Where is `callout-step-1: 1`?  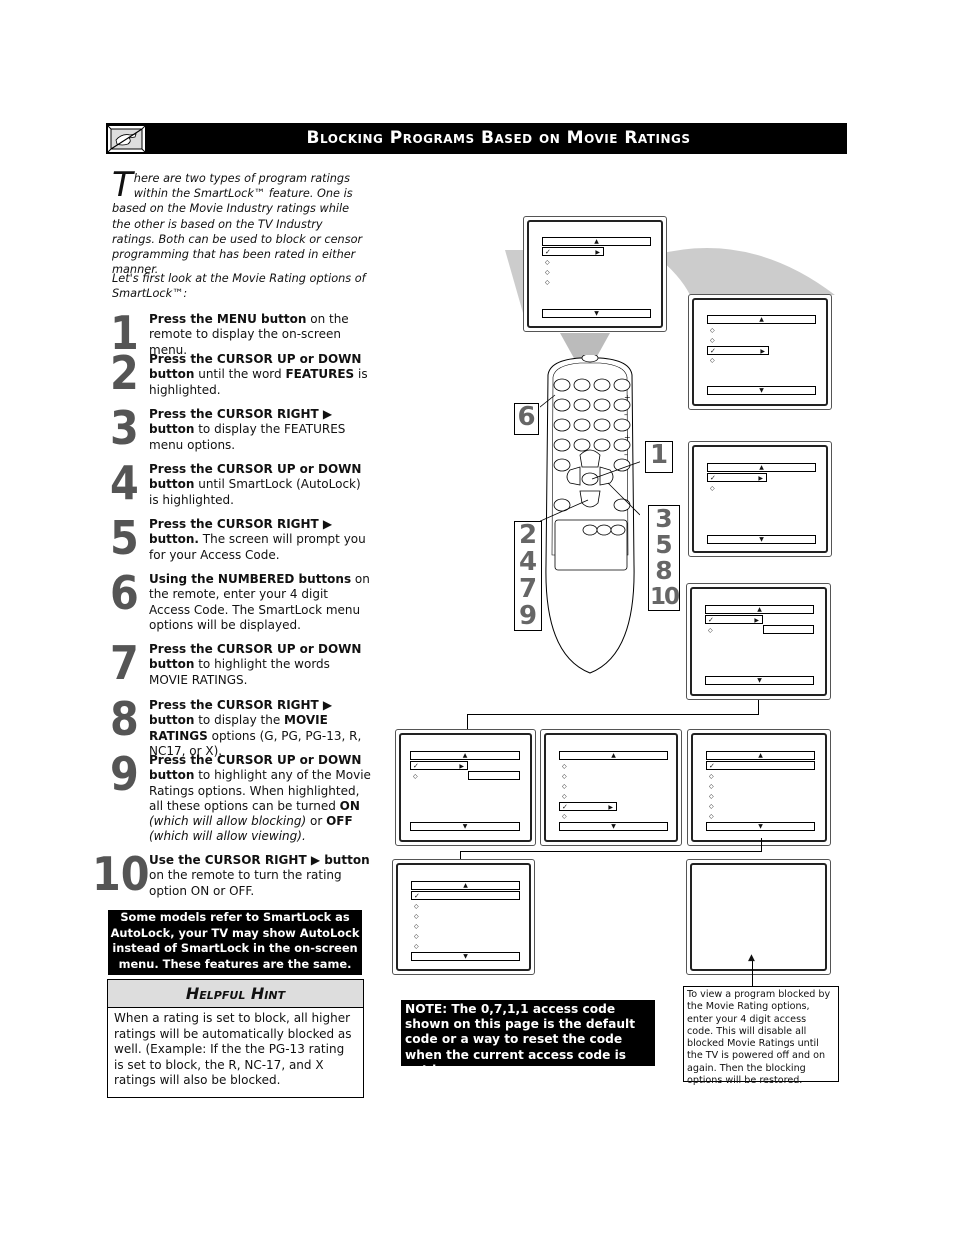 callout-step-1: 1 is located at coordinates (659, 457).